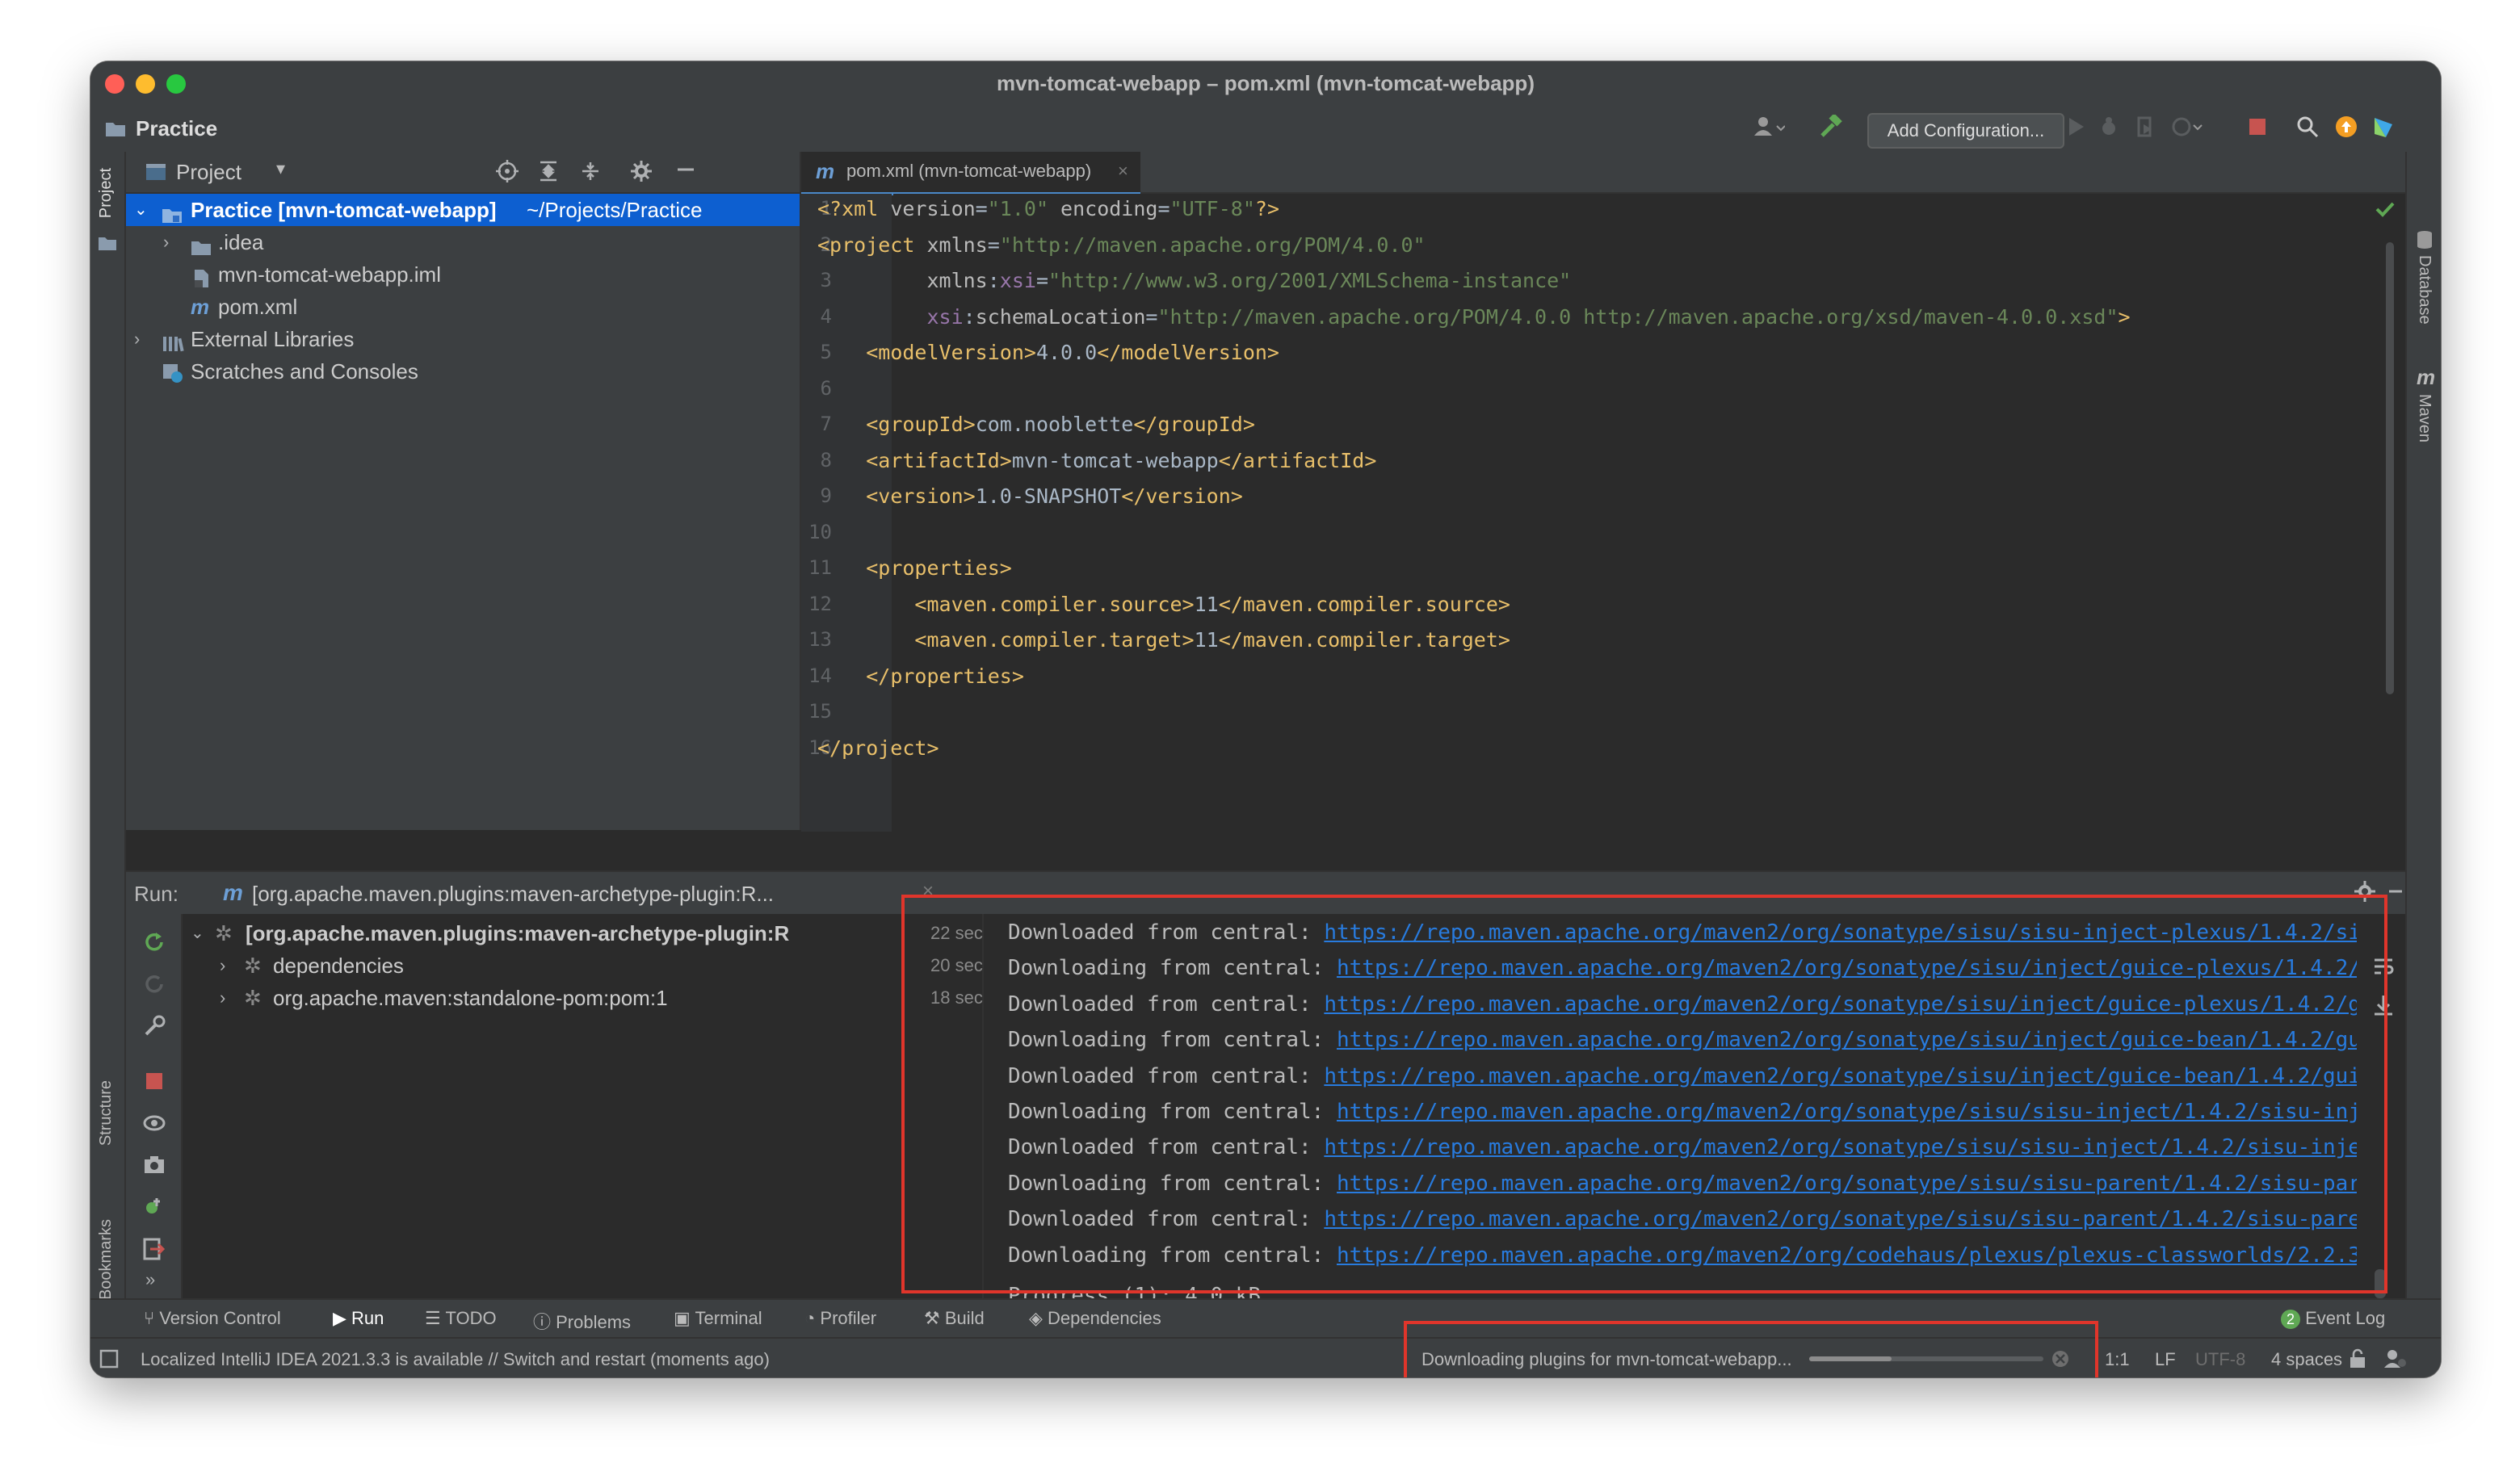 This screenshot has height=1484, width=2507. What do you see at coordinates (463, 307) in the screenshot?
I see `tree-row-pom: m pom.xml` at bounding box center [463, 307].